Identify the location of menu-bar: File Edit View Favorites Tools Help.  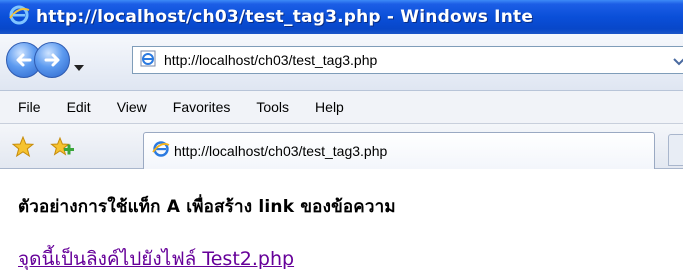
(341, 107).